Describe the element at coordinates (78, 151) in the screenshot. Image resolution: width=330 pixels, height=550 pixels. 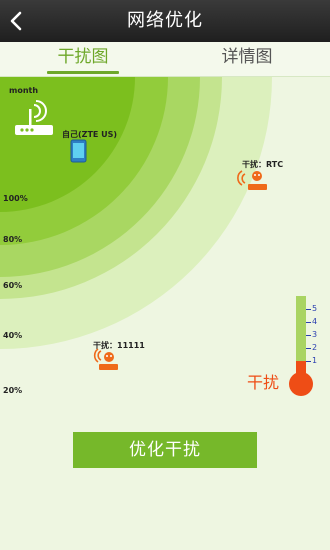
I see `phone-icon` at that location.